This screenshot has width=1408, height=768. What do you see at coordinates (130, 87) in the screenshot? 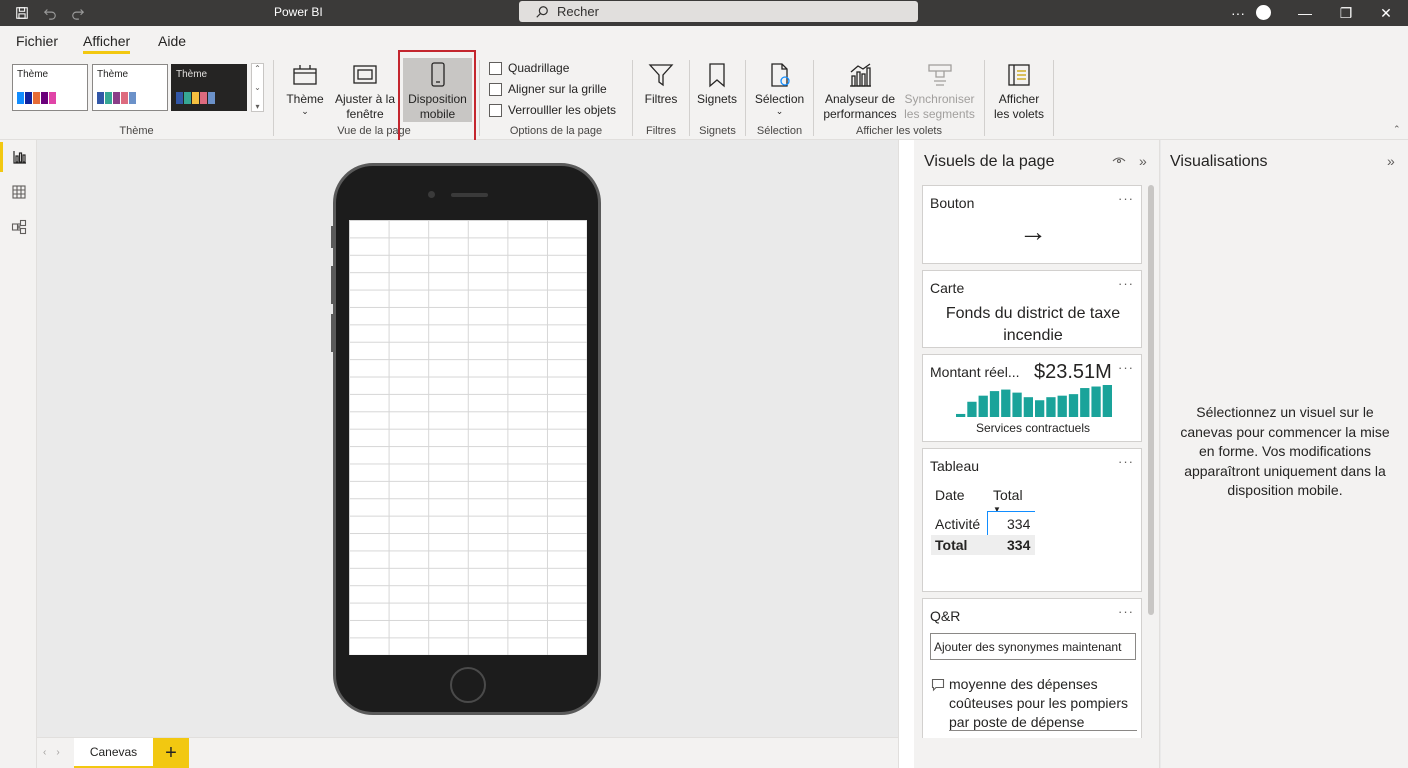
I see `theme-swatch-2: Thème` at bounding box center [130, 87].